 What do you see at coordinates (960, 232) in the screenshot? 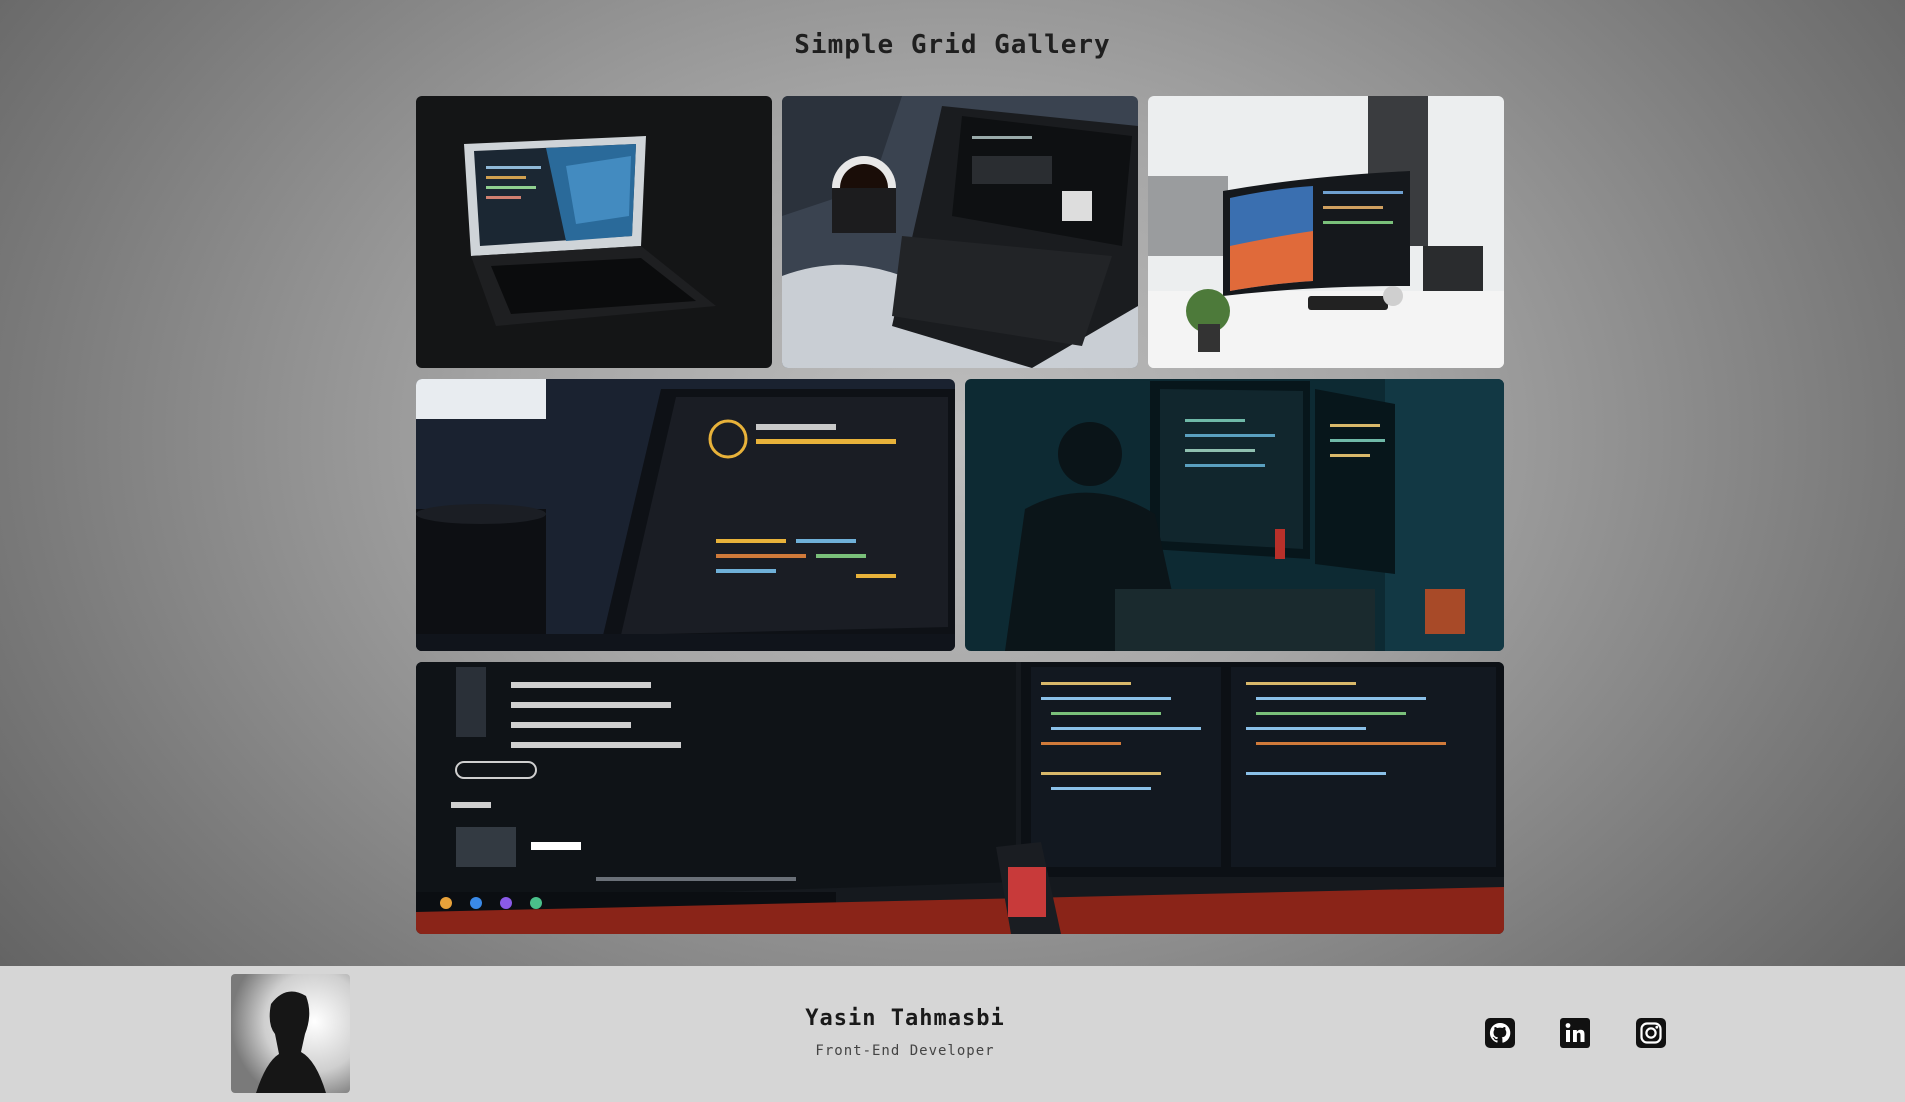
I see `gallery-image-laptop-coffee` at bounding box center [960, 232].